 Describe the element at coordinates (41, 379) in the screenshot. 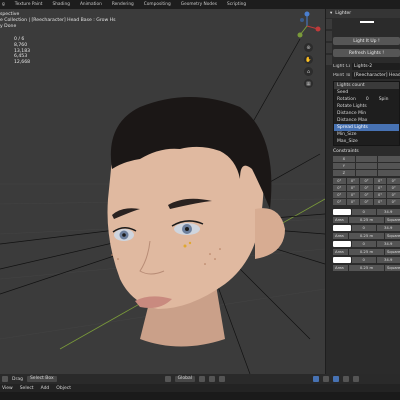

I see `select-box-dropdown: Select Box` at that location.